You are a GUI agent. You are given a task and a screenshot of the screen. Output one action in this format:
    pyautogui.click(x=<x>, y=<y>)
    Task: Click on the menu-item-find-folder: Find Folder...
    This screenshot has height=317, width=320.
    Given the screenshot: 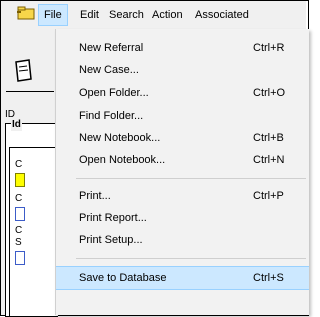 What is the action you would take?
    pyautogui.click(x=182, y=116)
    